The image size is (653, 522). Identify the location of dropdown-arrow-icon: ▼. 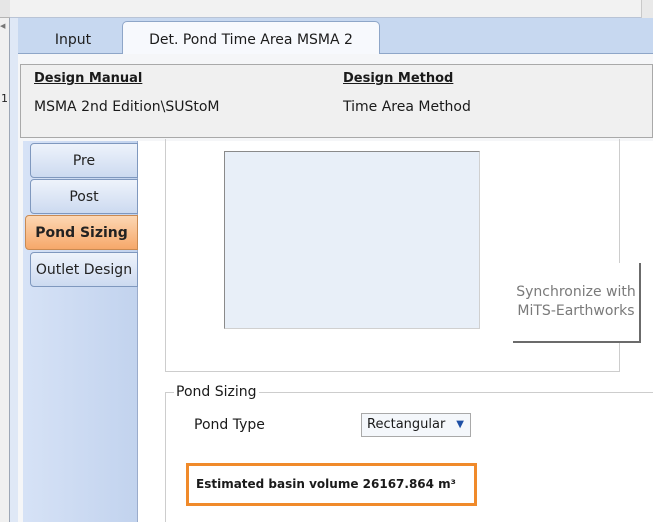
(460, 424).